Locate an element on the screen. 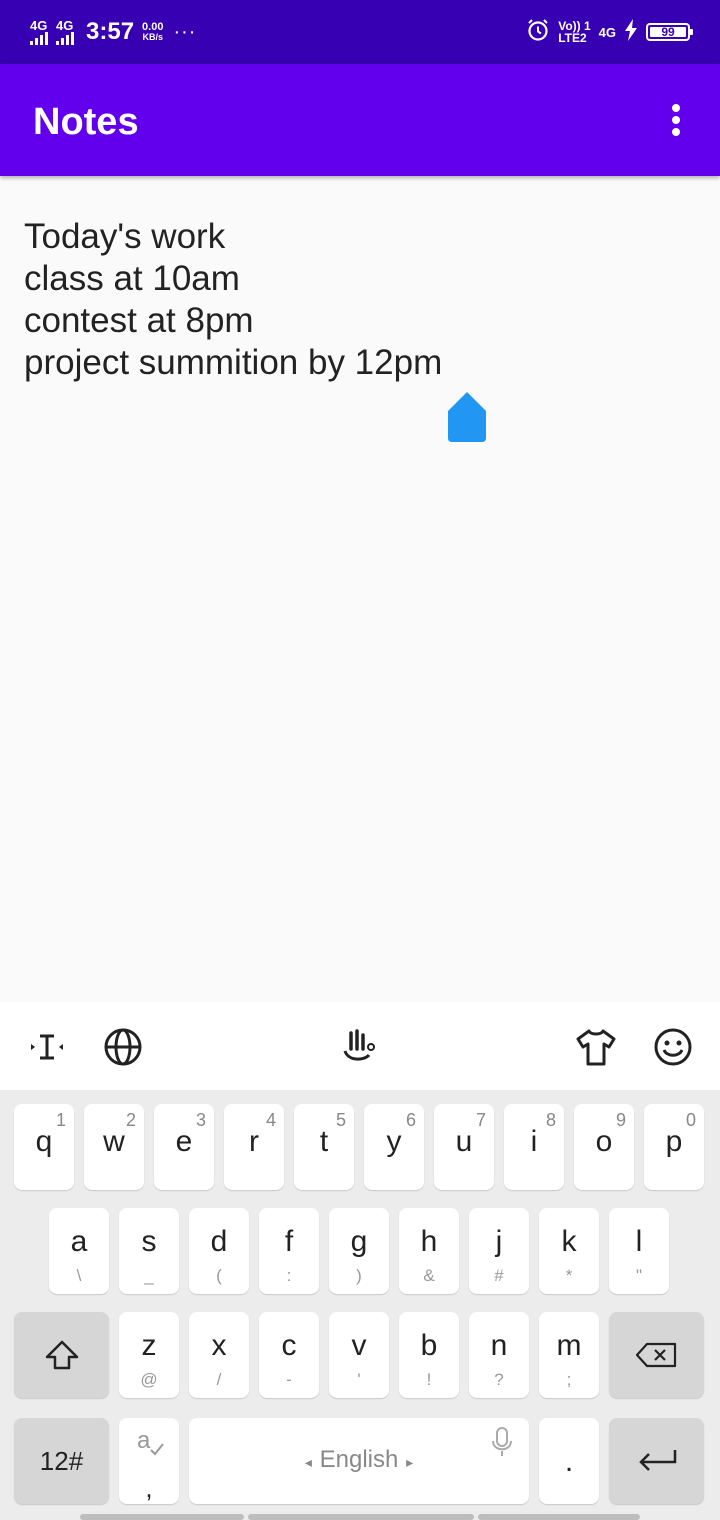 The height and width of the screenshot is (1520, 720). period-key: . is located at coordinates (569, 1461).